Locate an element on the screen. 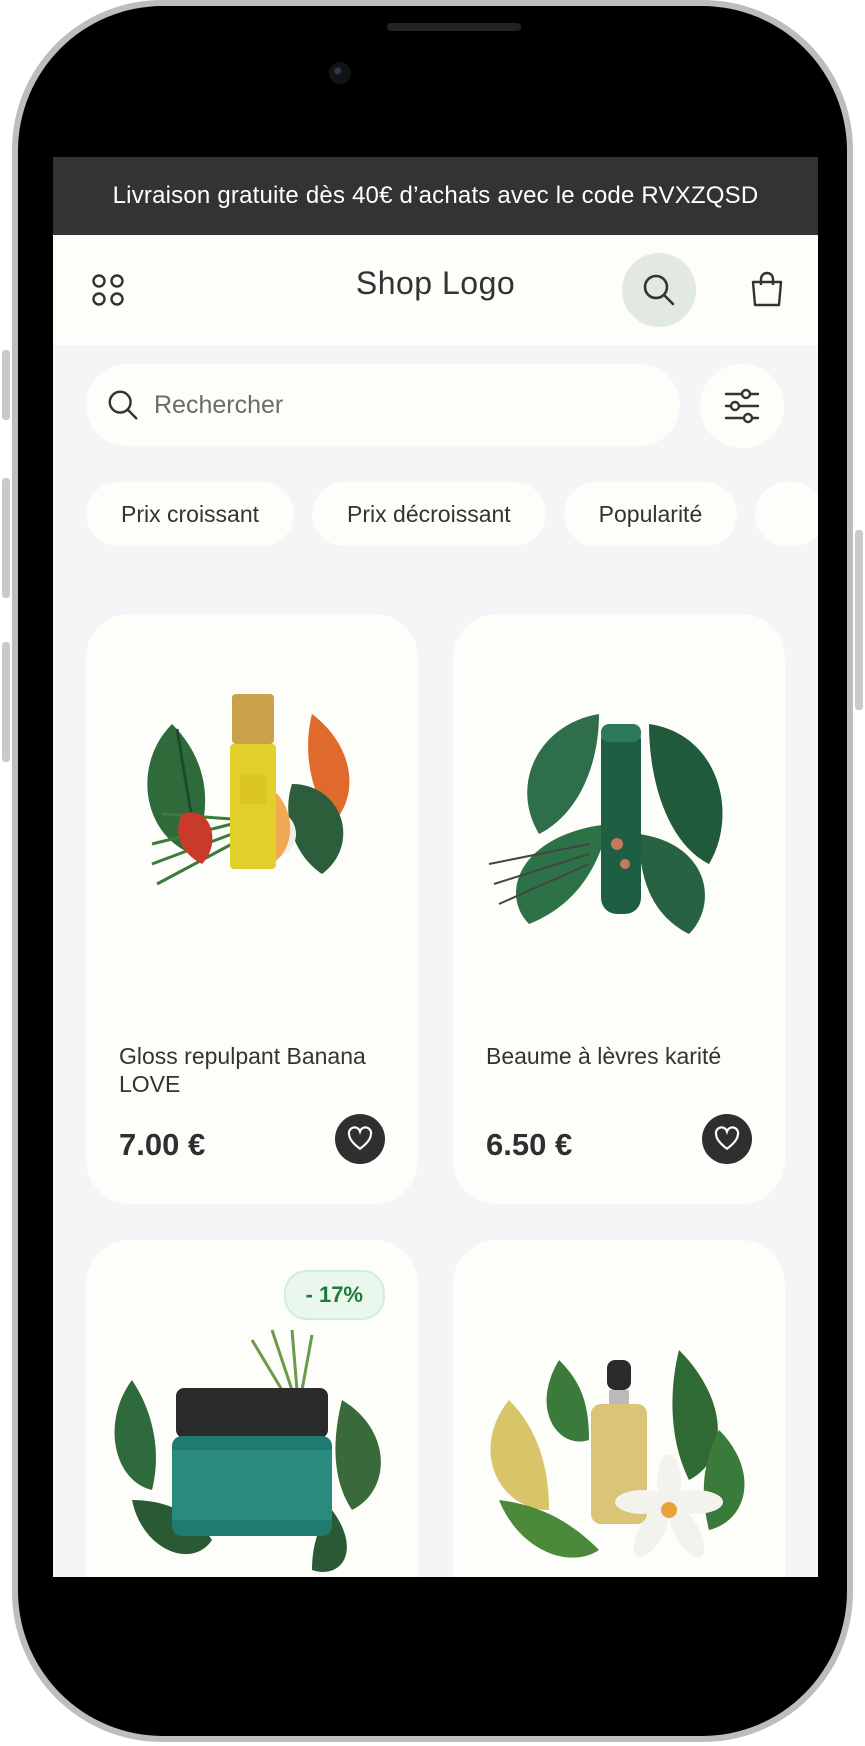  filter-button is located at coordinates (742, 406).